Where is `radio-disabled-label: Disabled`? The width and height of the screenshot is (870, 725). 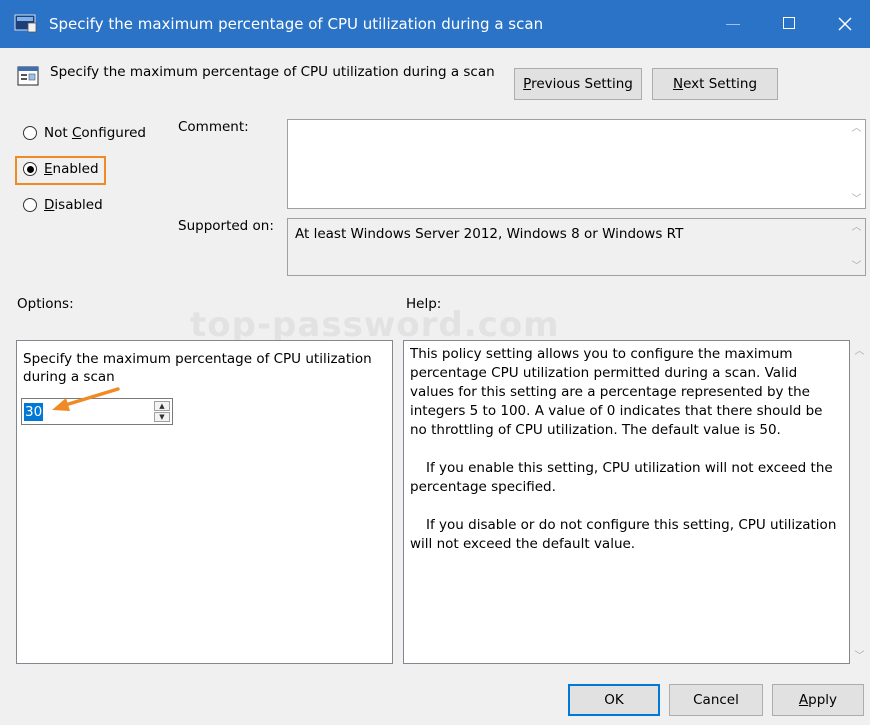 radio-disabled-label: Disabled is located at coordinates (73, 205).